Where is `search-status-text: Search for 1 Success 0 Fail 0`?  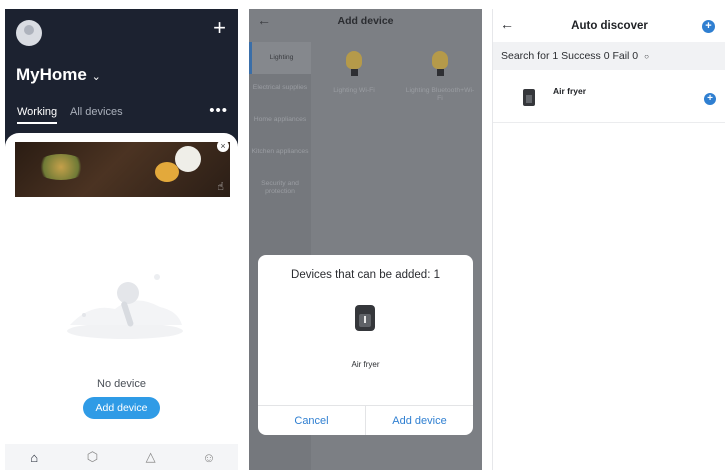 search-status-text: Search for 1 Success 0 Fail 0 is located at coordinates (570, 56).